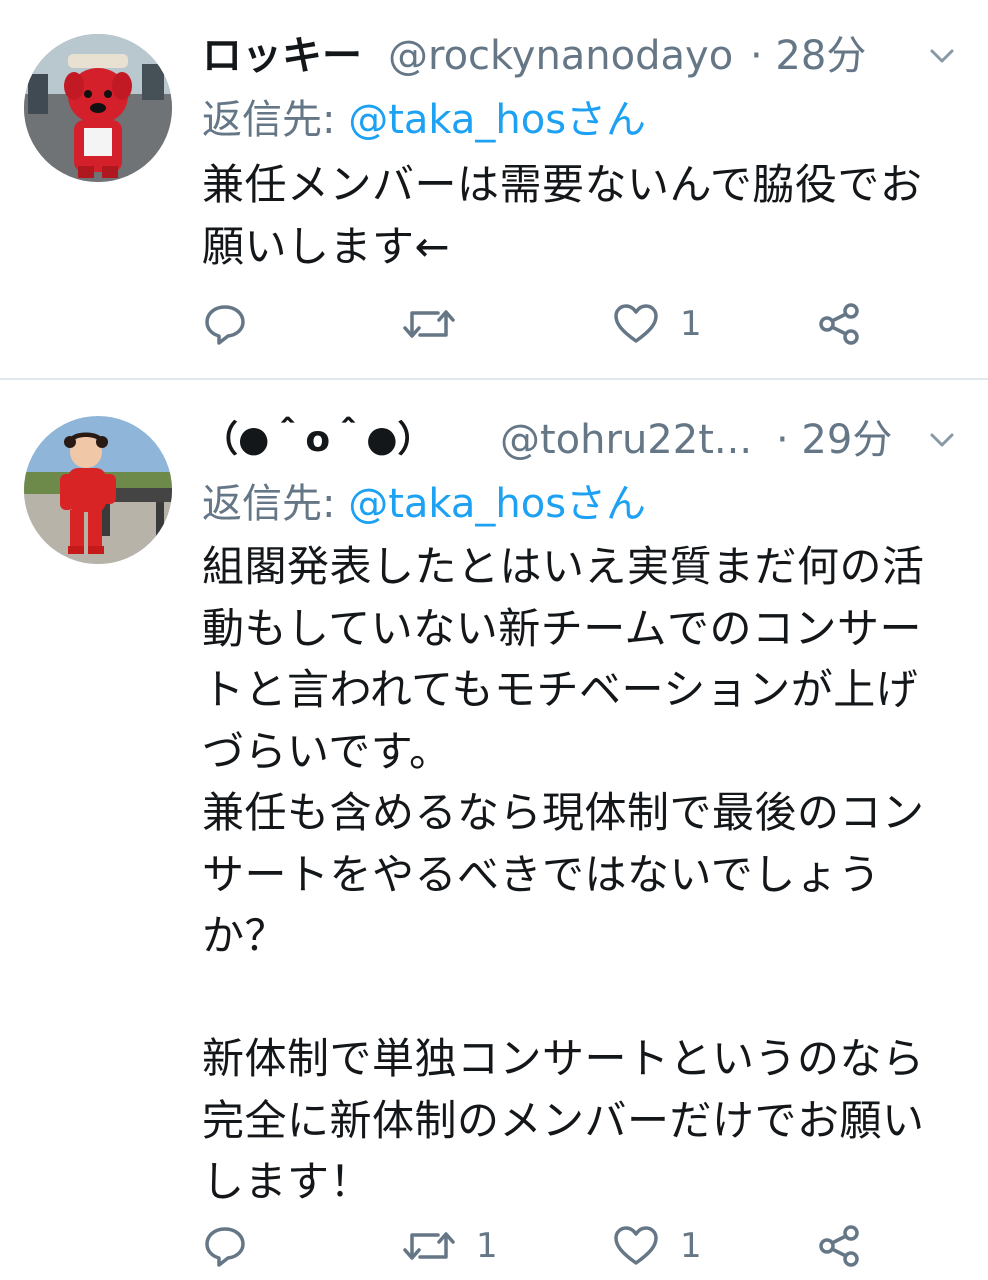  What do you see at coordinates (560, 56) in the screenshot?
I see `user-handle: @rockynanodayo` at bounding box center [560, 56].